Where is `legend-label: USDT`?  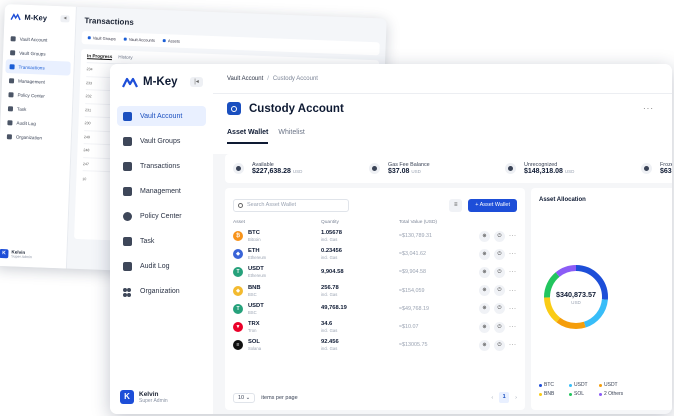 legend-label: USDT is located at coordinates (611, 385).